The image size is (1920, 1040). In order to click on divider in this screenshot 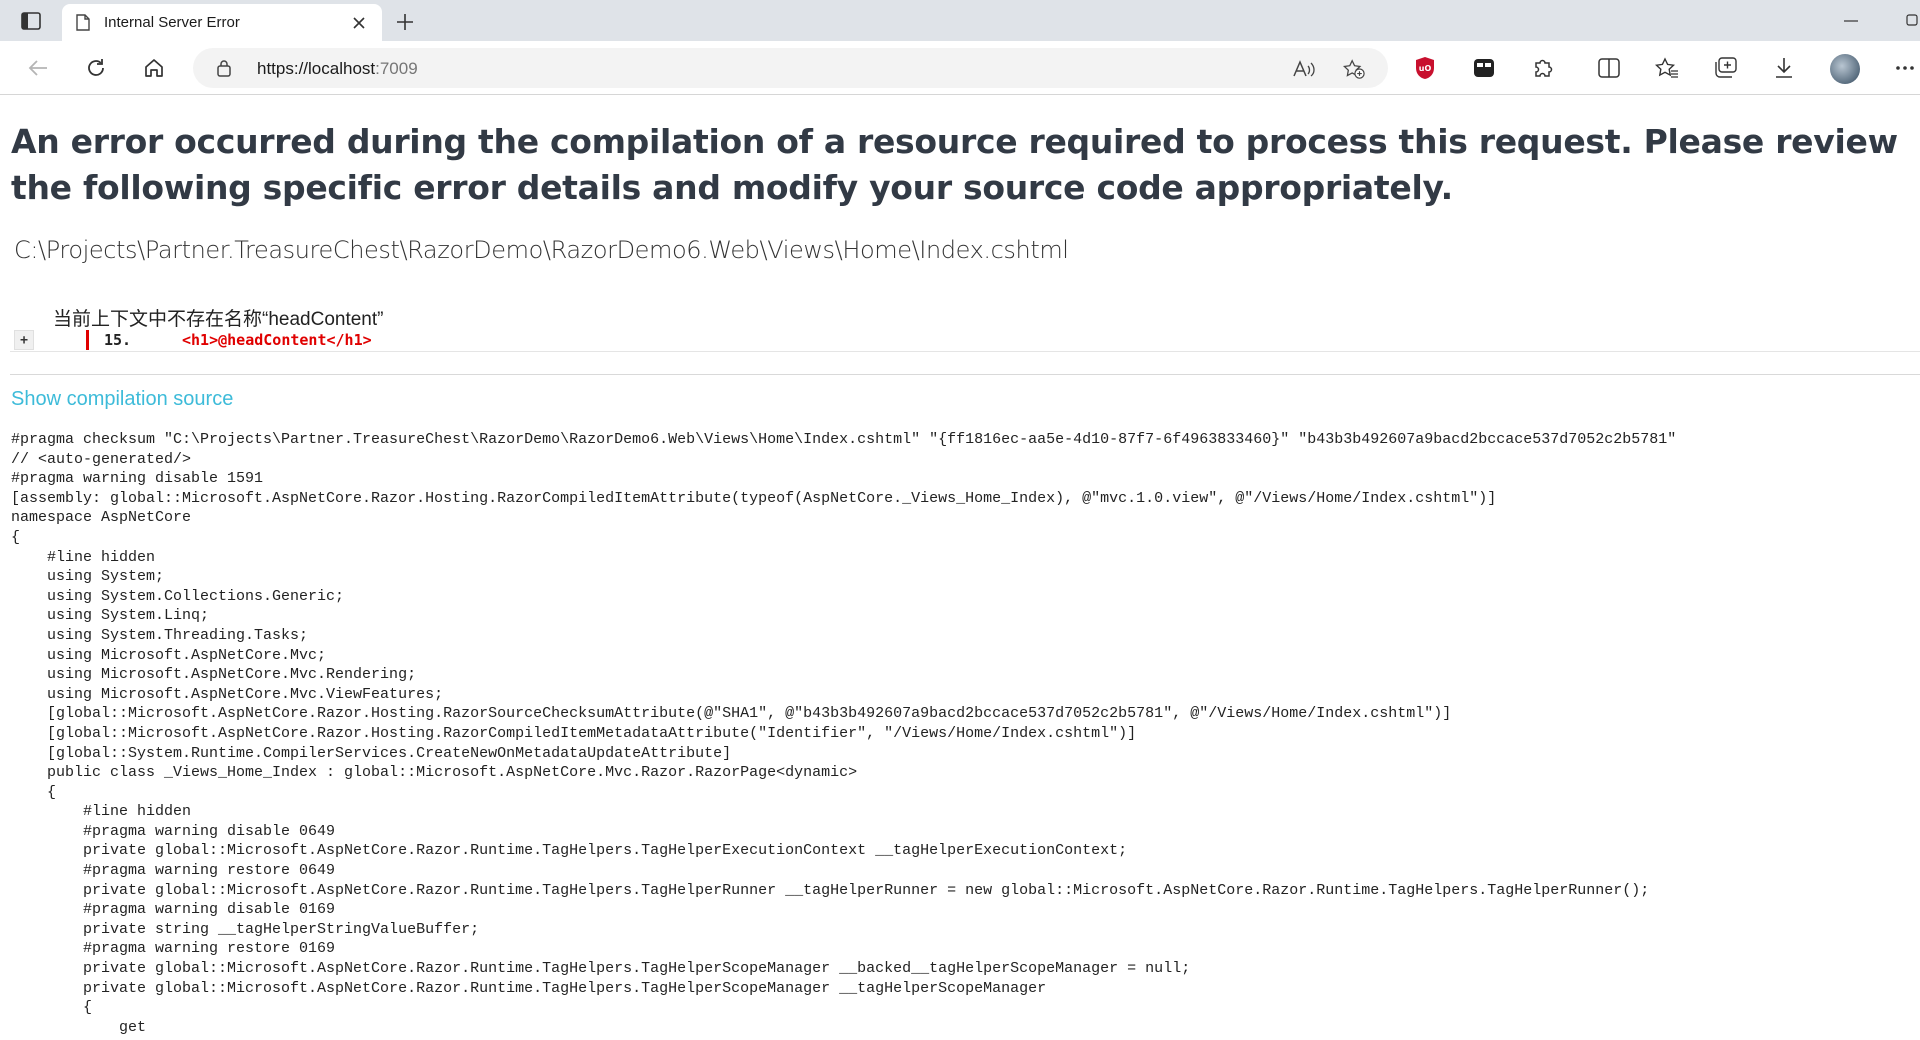, I will do `click(965, 374)`.